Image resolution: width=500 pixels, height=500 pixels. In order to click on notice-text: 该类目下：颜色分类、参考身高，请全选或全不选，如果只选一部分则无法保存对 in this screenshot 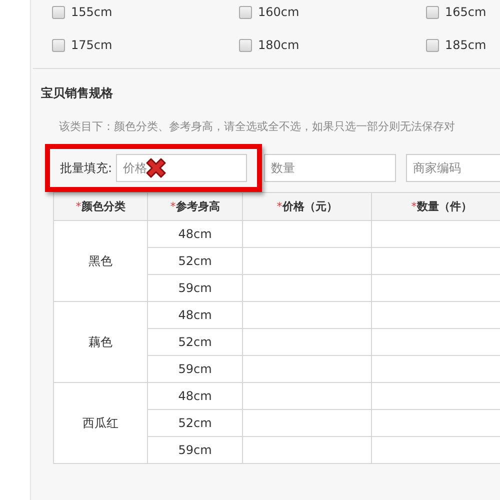, I will do `click(257, 127)`.